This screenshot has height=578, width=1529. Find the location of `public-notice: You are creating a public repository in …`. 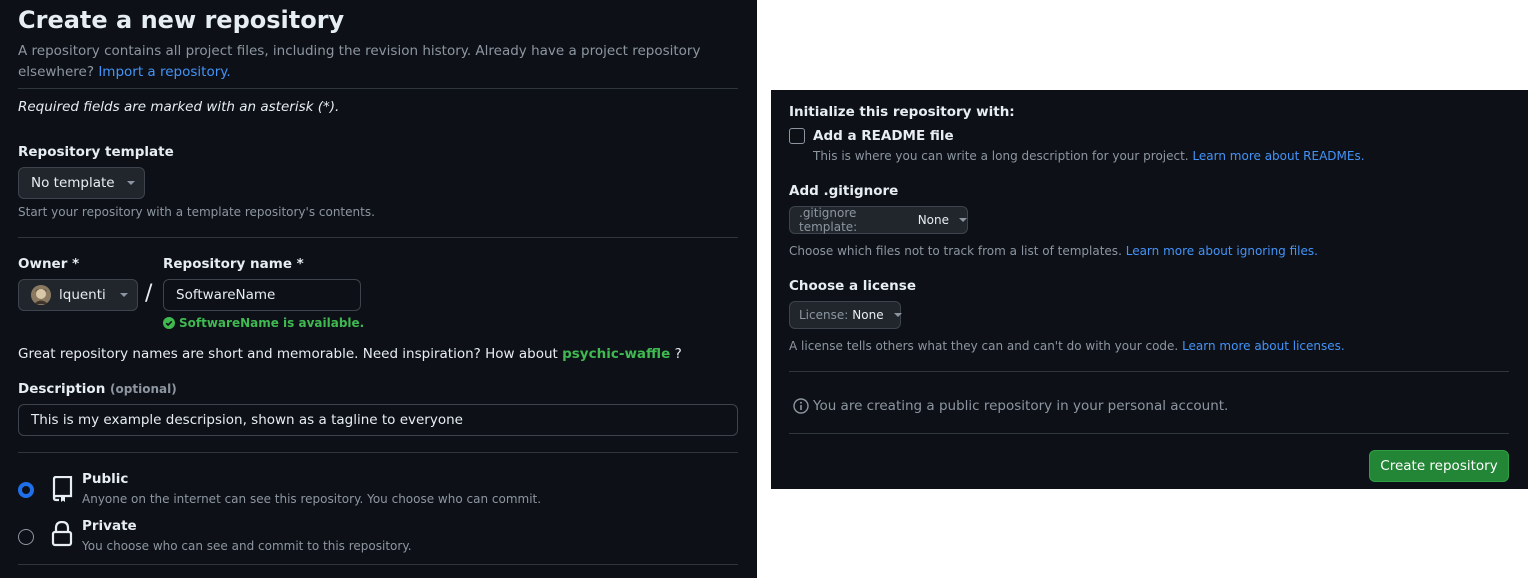

public-notice: You are creating a public repository in … is located at coordinates (1010, 406).